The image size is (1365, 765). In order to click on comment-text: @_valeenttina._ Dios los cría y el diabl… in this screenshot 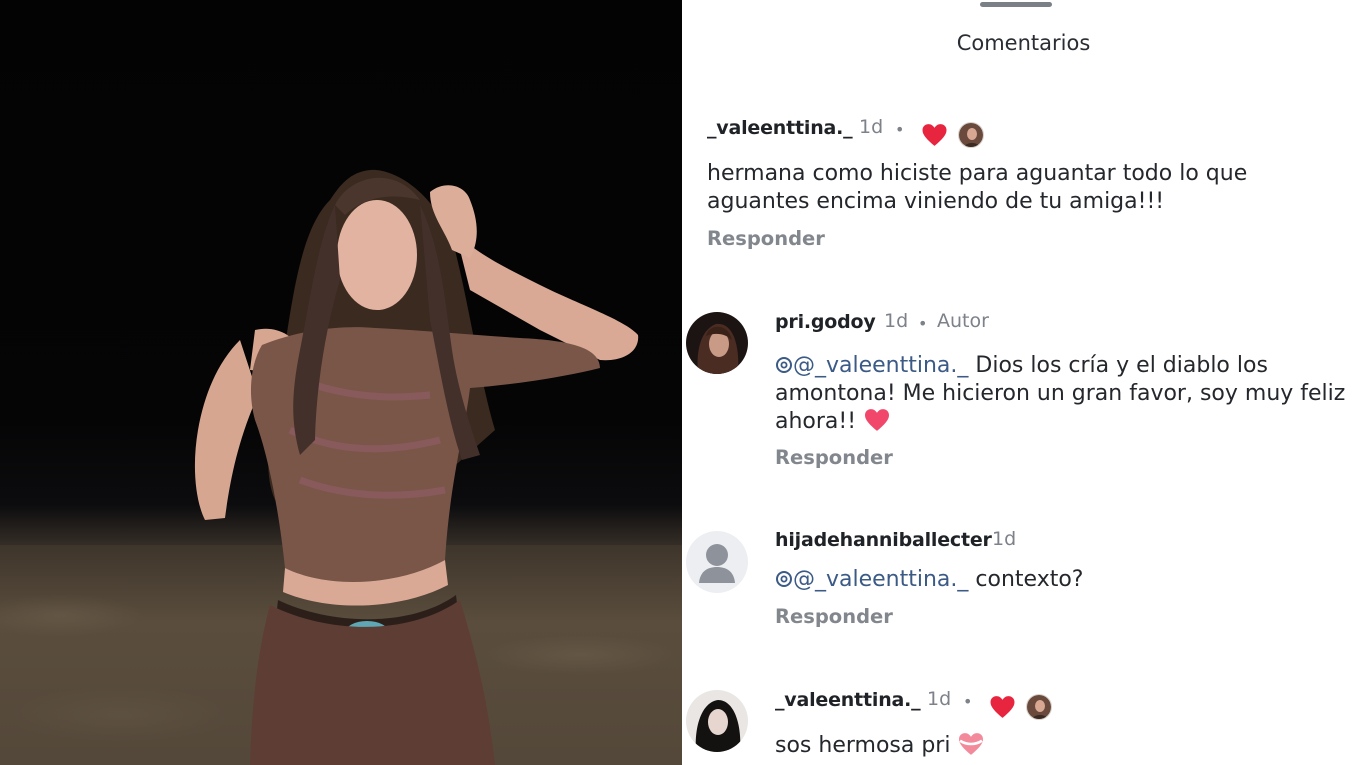, I will do `click(1065, 394)`.